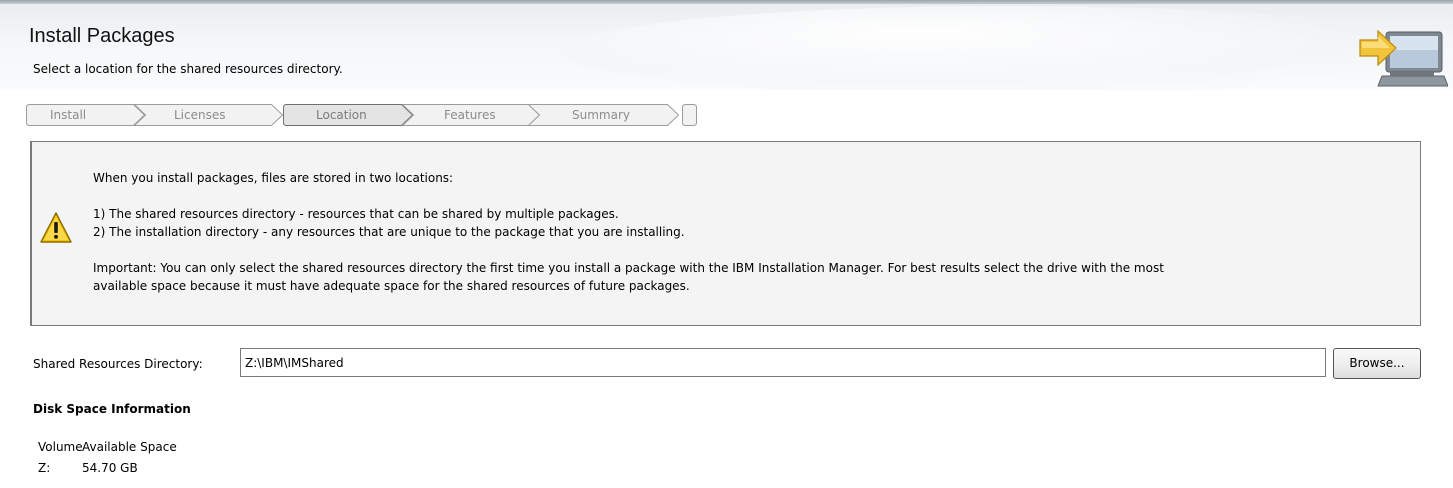 The height and width of the screenshot is (488, 1453). Describe the element at coordinates (110, 468) in the screenshot. I see `disk-row-available: 54.70 GB` at that location.